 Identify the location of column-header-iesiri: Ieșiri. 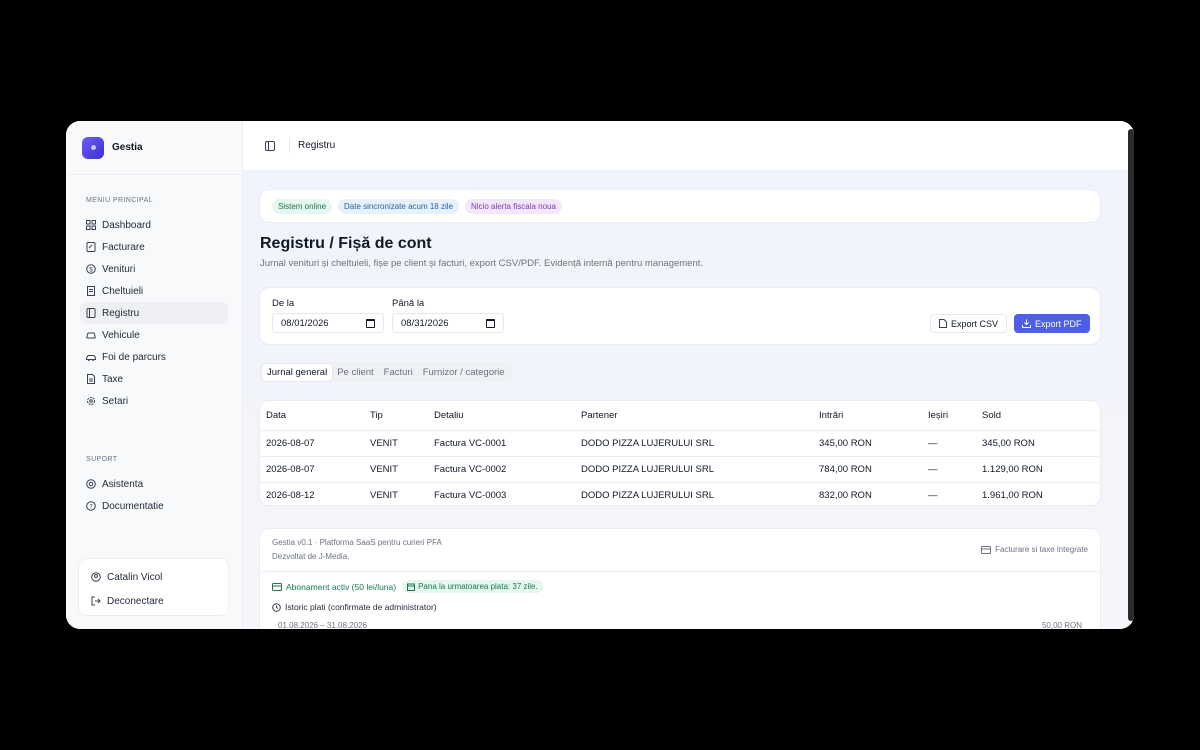
(955, 416).